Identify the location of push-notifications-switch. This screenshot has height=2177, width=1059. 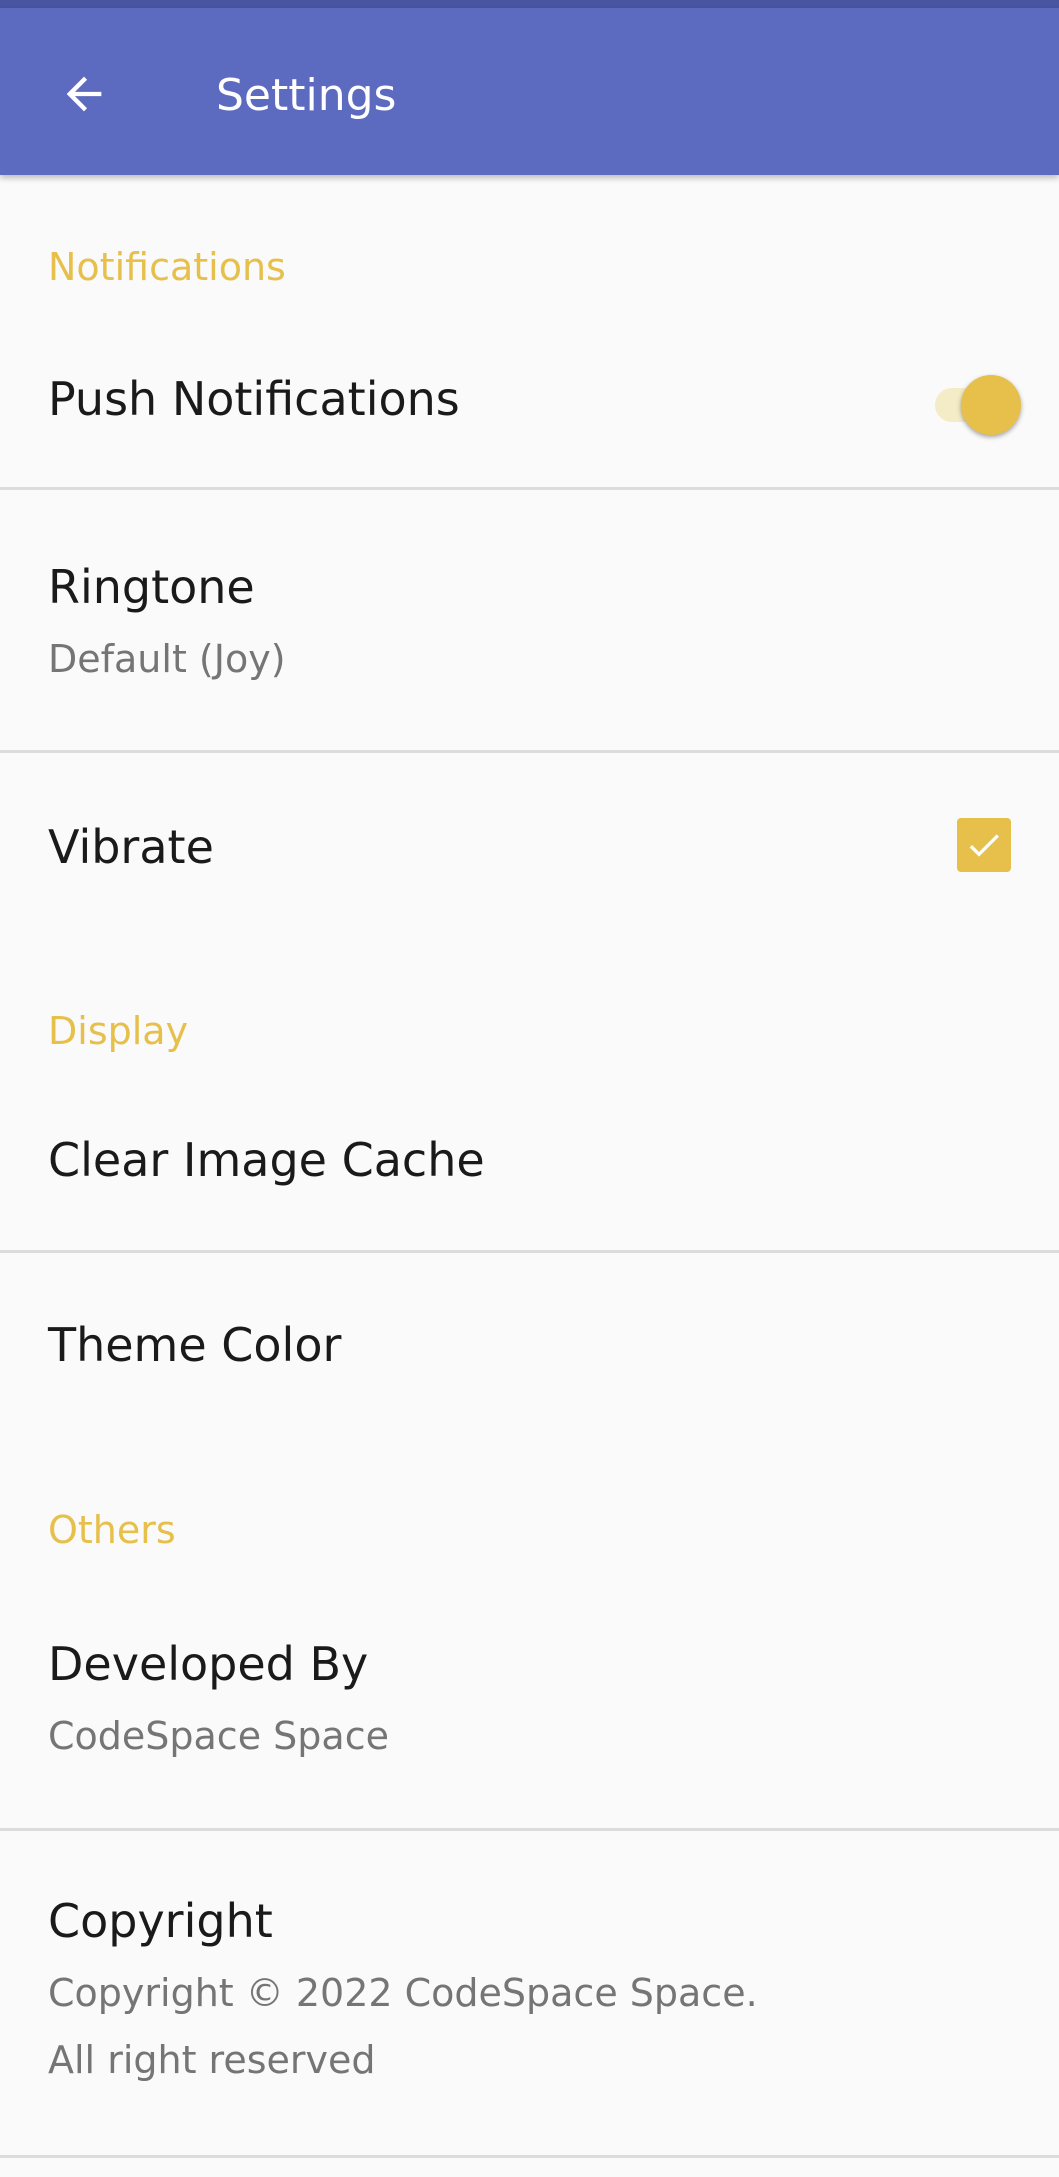
(975, 402).